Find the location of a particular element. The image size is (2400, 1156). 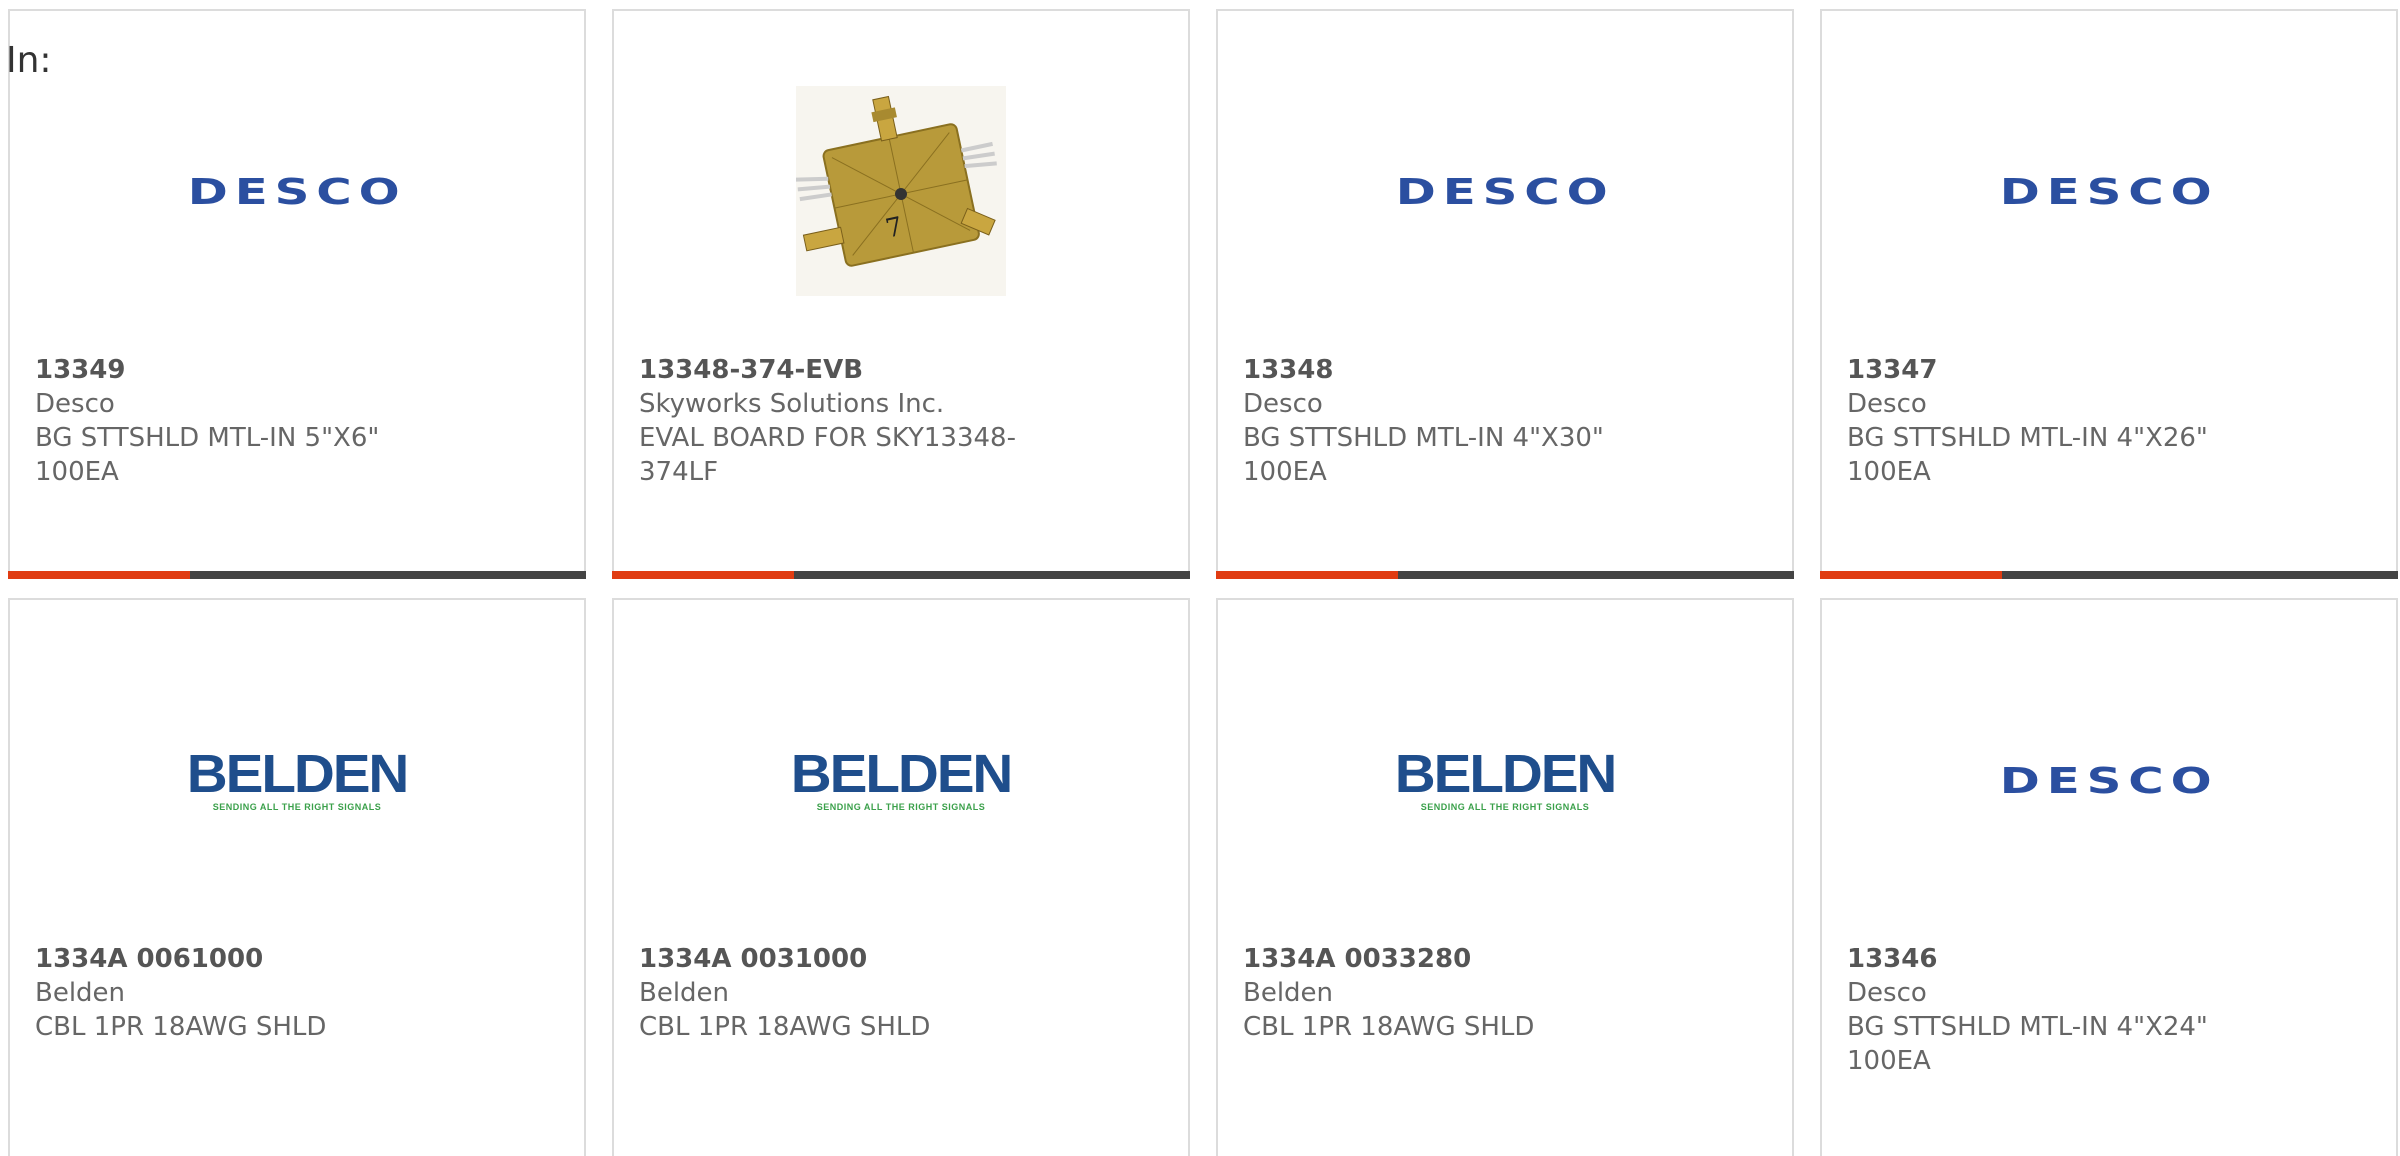

product-info: 1334A 0061000 Belden CBL 1PR 18AWG SHLD is located at coordinates (229, 993).